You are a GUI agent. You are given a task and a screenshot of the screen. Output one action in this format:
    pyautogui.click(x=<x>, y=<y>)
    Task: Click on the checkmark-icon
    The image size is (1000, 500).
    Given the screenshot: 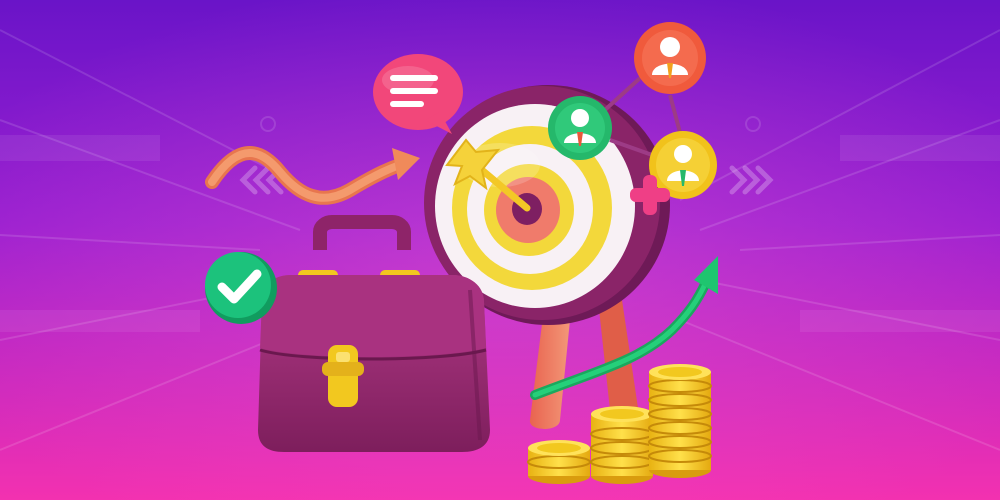 What is the action you would take?
    pyautogui.click(x=241, y=288)
    